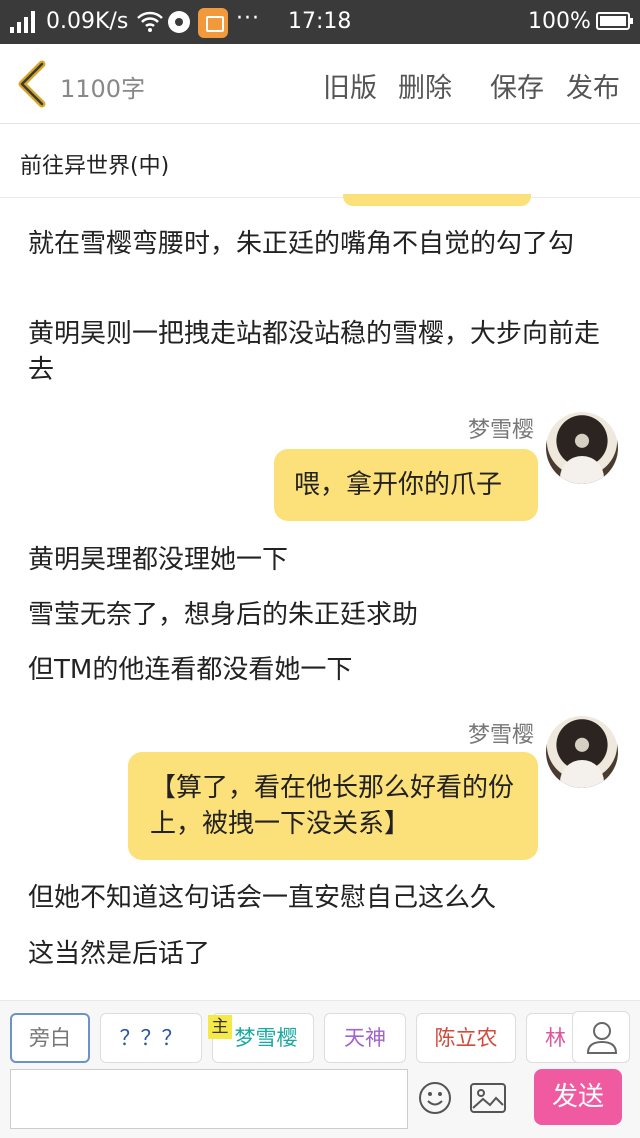 The image size is (640, 1138). I want to click on save-button: 保存, so click(517, 85).